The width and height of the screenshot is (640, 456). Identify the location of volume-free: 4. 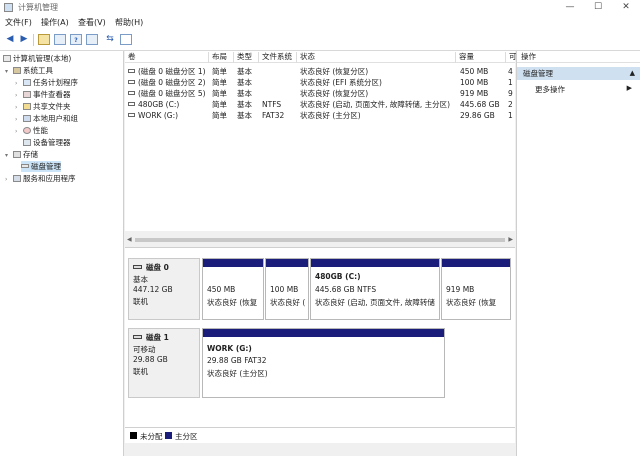
(510, 71).